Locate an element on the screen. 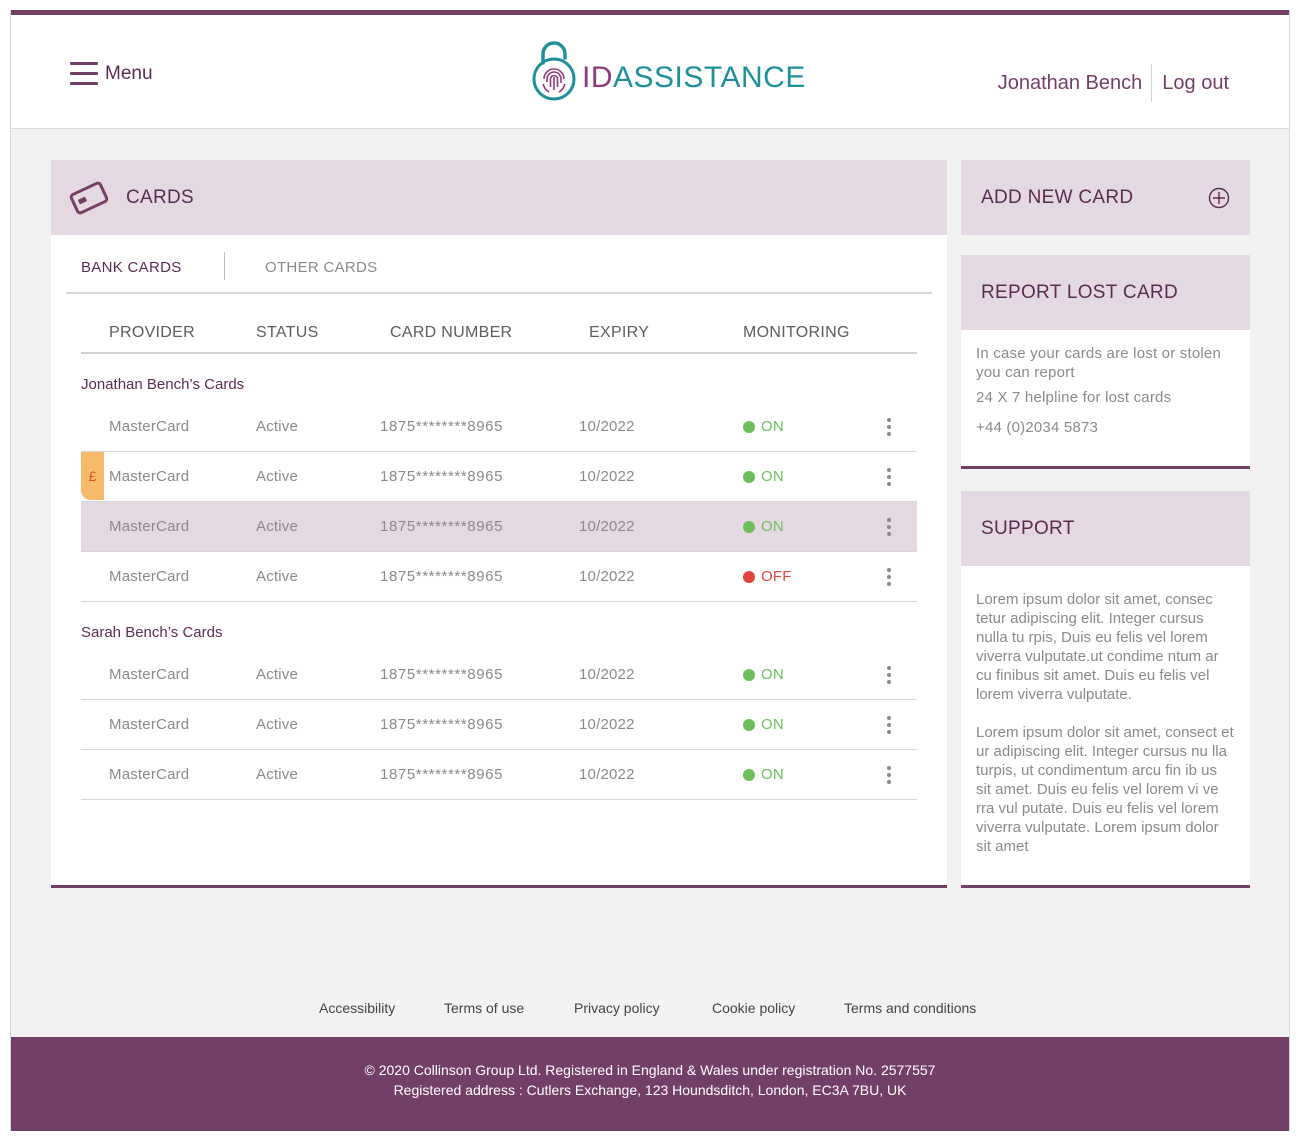 The height and width of the screenshot is (1140, 1300). lost-card-phone: +44 (0)2034 5873 is located at coordinates (1105, 427).